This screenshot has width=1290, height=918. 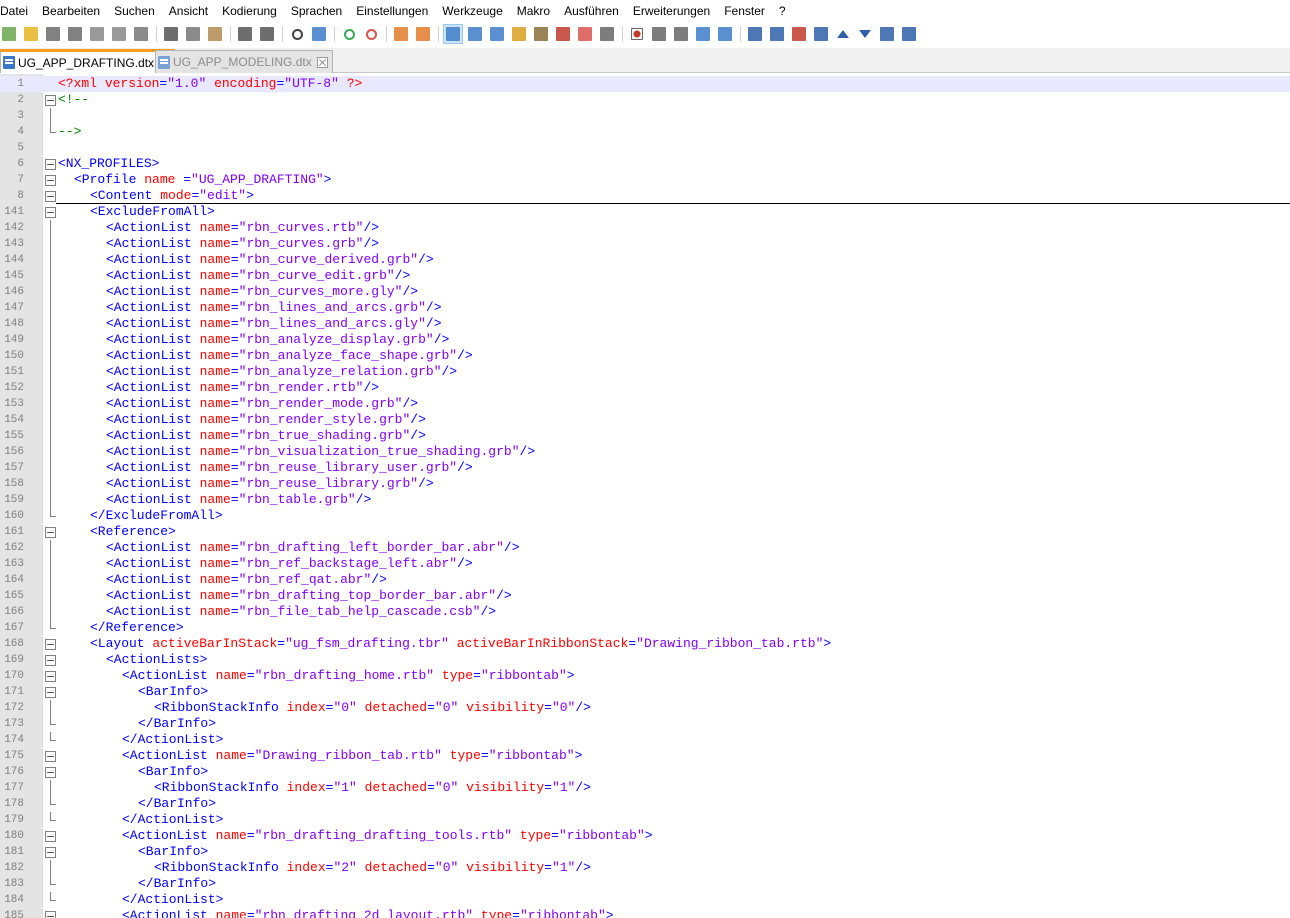 What do you see at coordinates (645, 660) in the screenshot?
I see `code-line: 169 <ActionLists>` at bounding box center [645, 660].